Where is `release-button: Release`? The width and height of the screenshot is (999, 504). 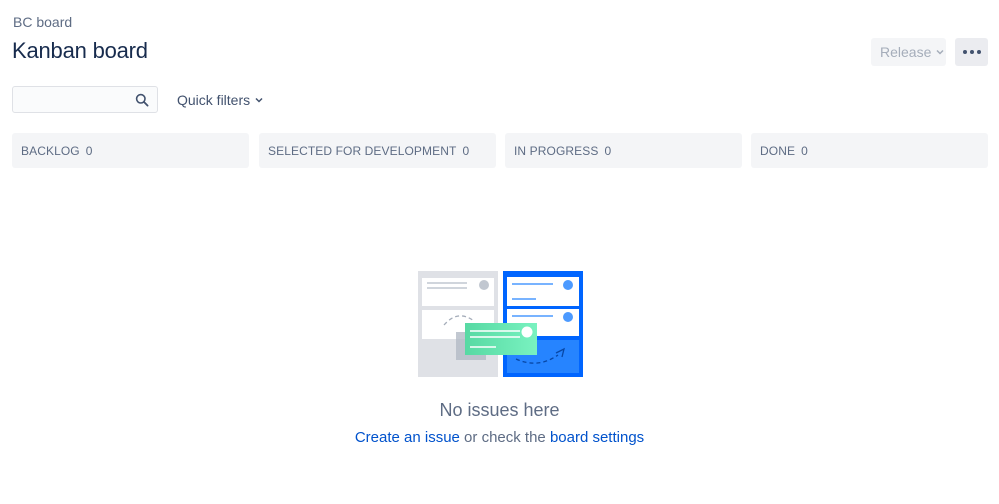
release-button: Release is located at coordinates (908, 52).